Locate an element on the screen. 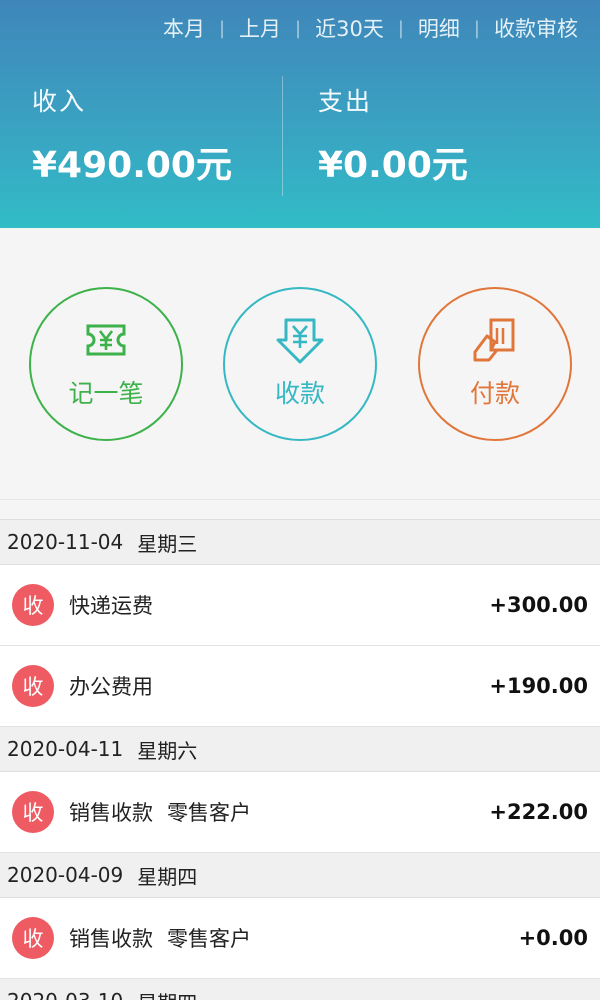  date-header: 2020-03-10 星期四 is located at coordinates (300, 989).